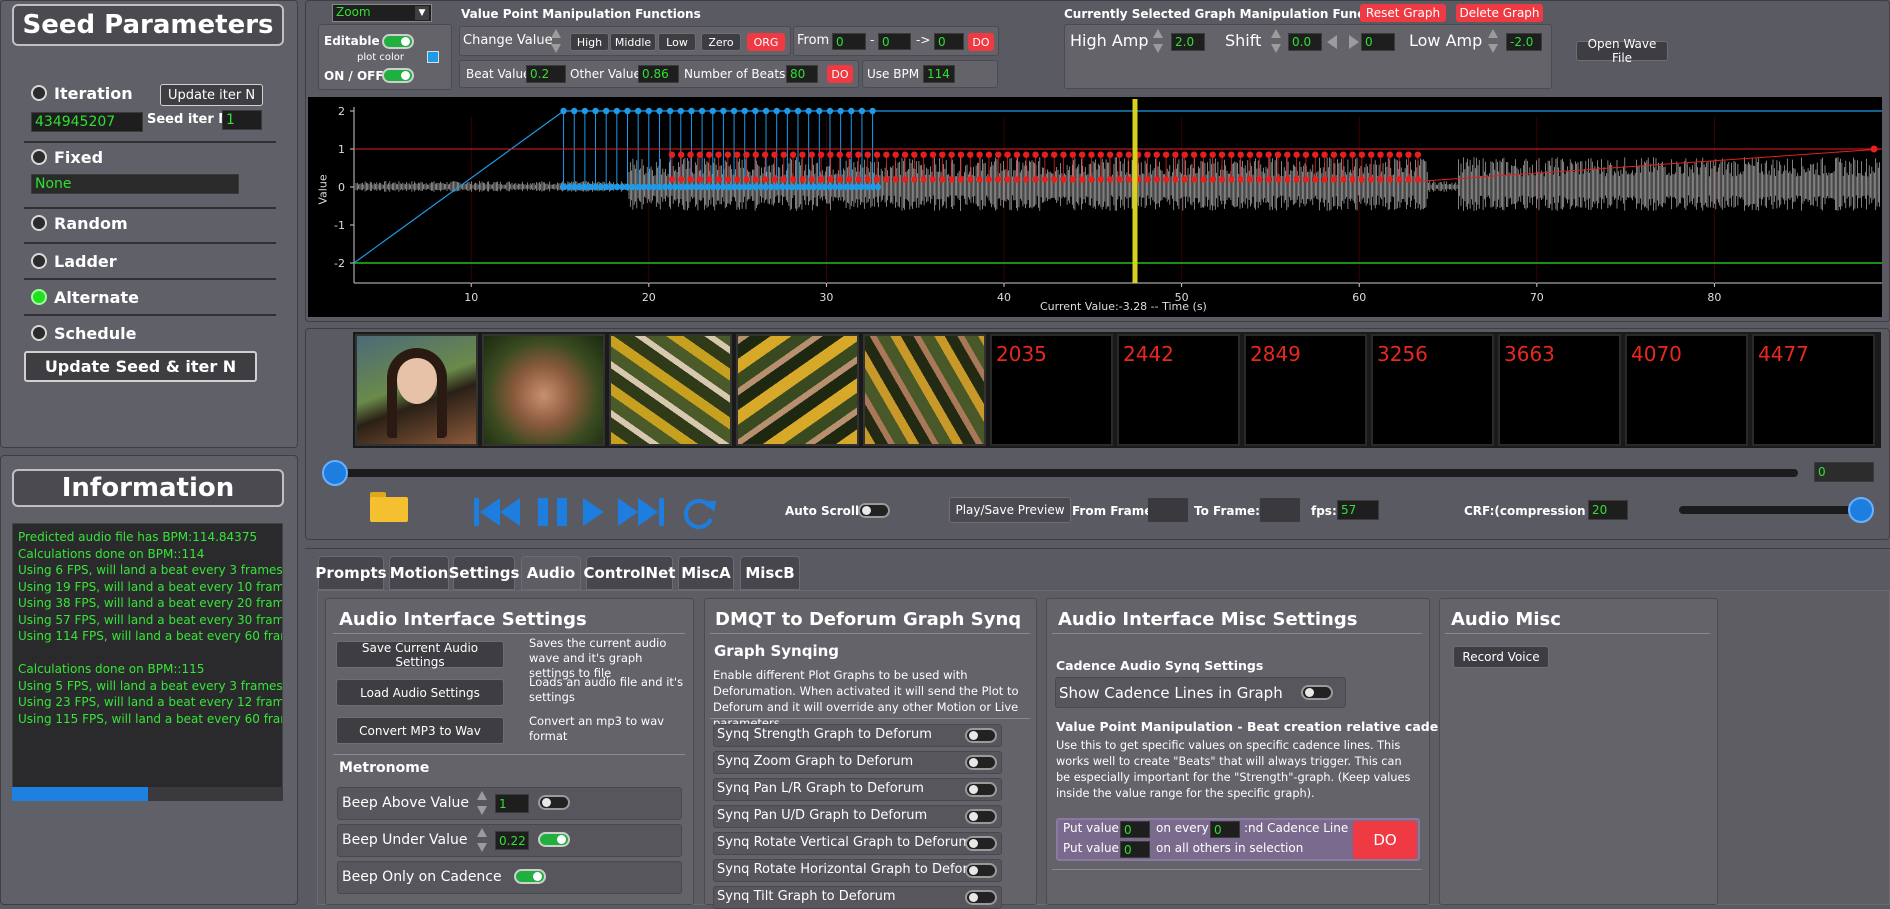 This screenshot has height=909, width=1890. Describe the element at coordinates (497, 512) in the screenshot. I see `skip-back-icon` at that location.